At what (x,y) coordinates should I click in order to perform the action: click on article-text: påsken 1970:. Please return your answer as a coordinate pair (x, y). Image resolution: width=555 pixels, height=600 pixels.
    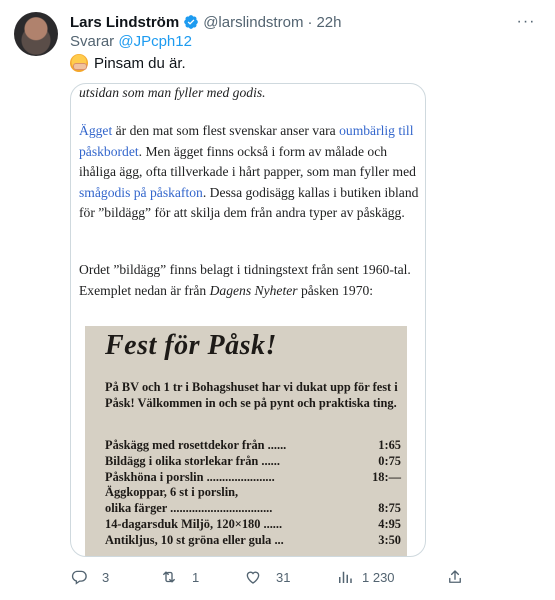
    Looking at the image, I should click on (335, 290).